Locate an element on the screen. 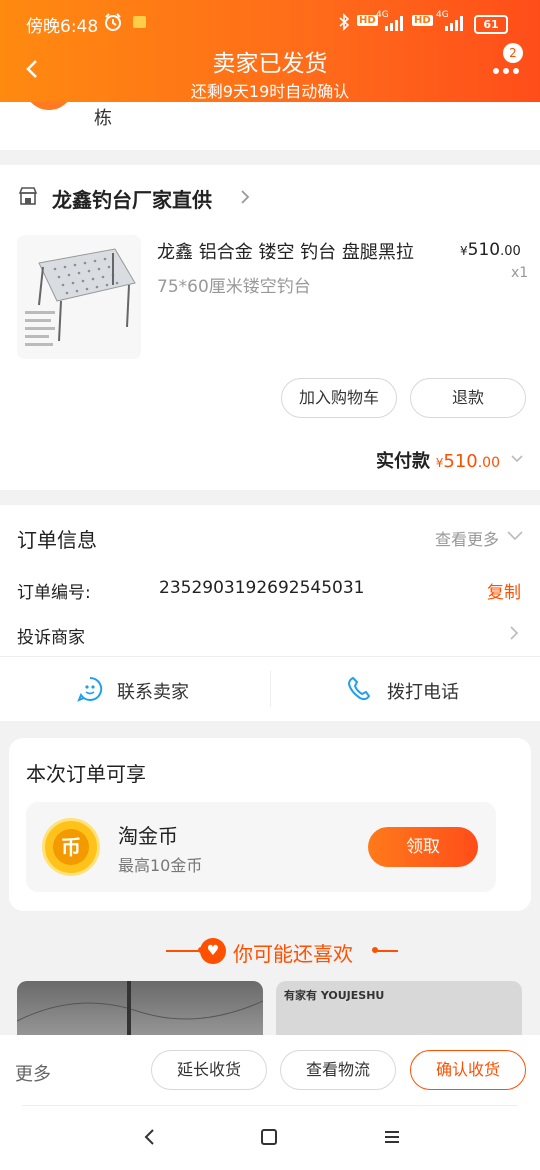 The image size is (540, 1170). price-symbol: ¥ is located at coordinates (464, 251).